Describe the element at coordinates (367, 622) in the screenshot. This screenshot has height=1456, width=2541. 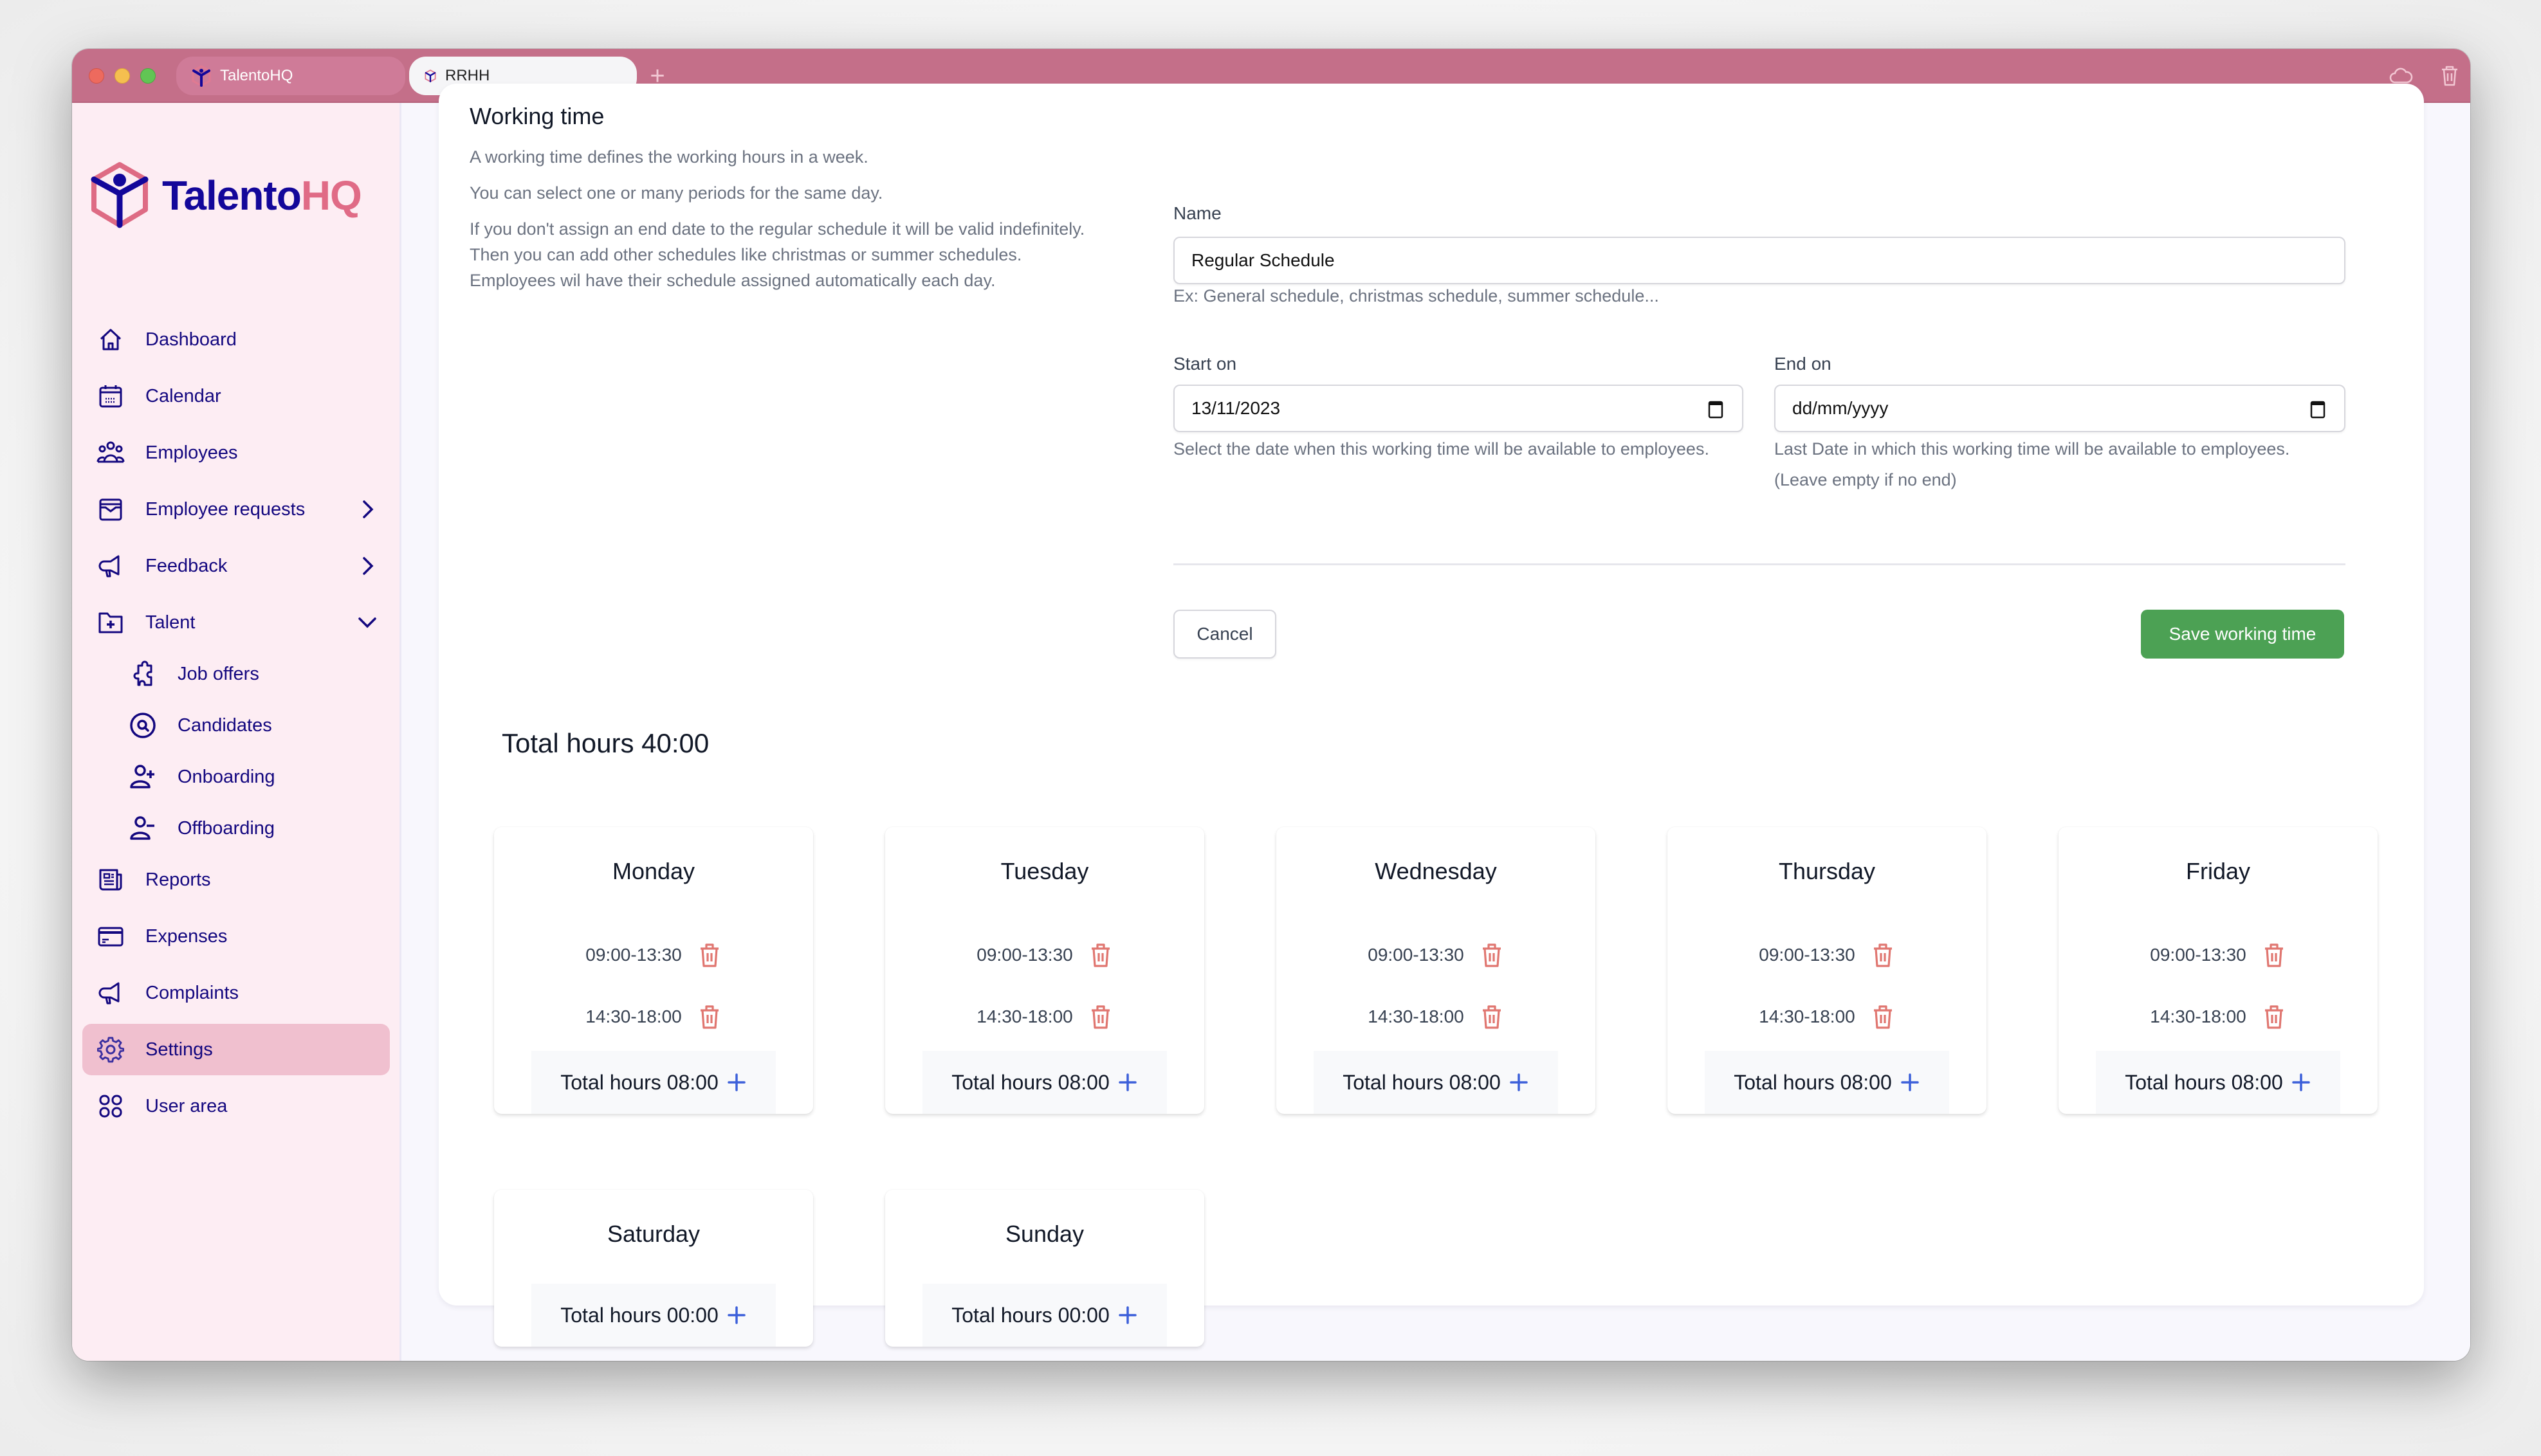
I see `chevron-down-icon` at that location.